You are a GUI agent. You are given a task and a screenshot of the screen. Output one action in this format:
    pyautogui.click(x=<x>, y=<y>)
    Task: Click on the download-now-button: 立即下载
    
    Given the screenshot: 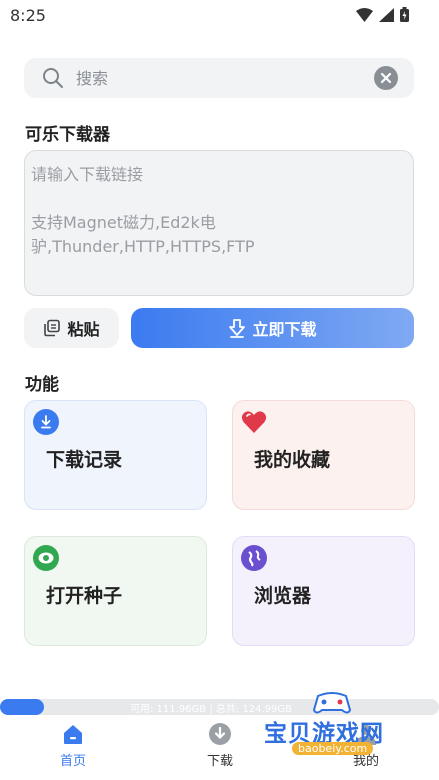 What is the action you would take?
    pyautogui.click(x=272, y=328)
    